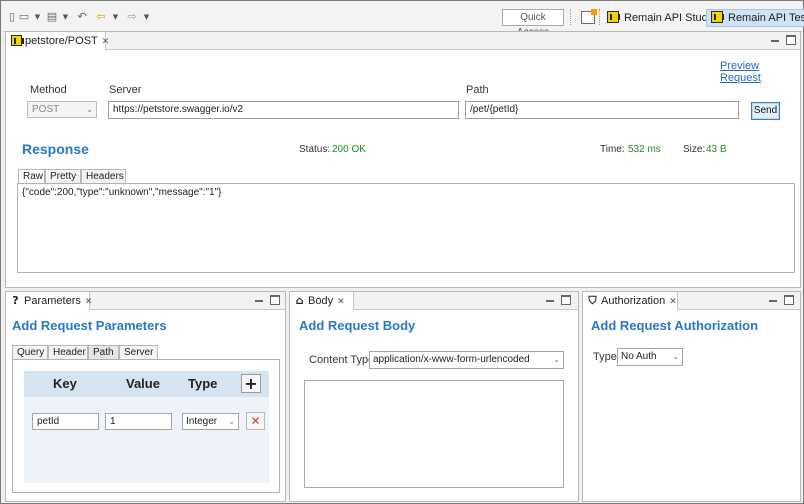 The height and width of the screenshot is (504, 804). What do you see at coordinates (403, 41) in the screenshot?
I see `editor-tabbar: petstore/POST ✕` at bounding box center [403, 41].